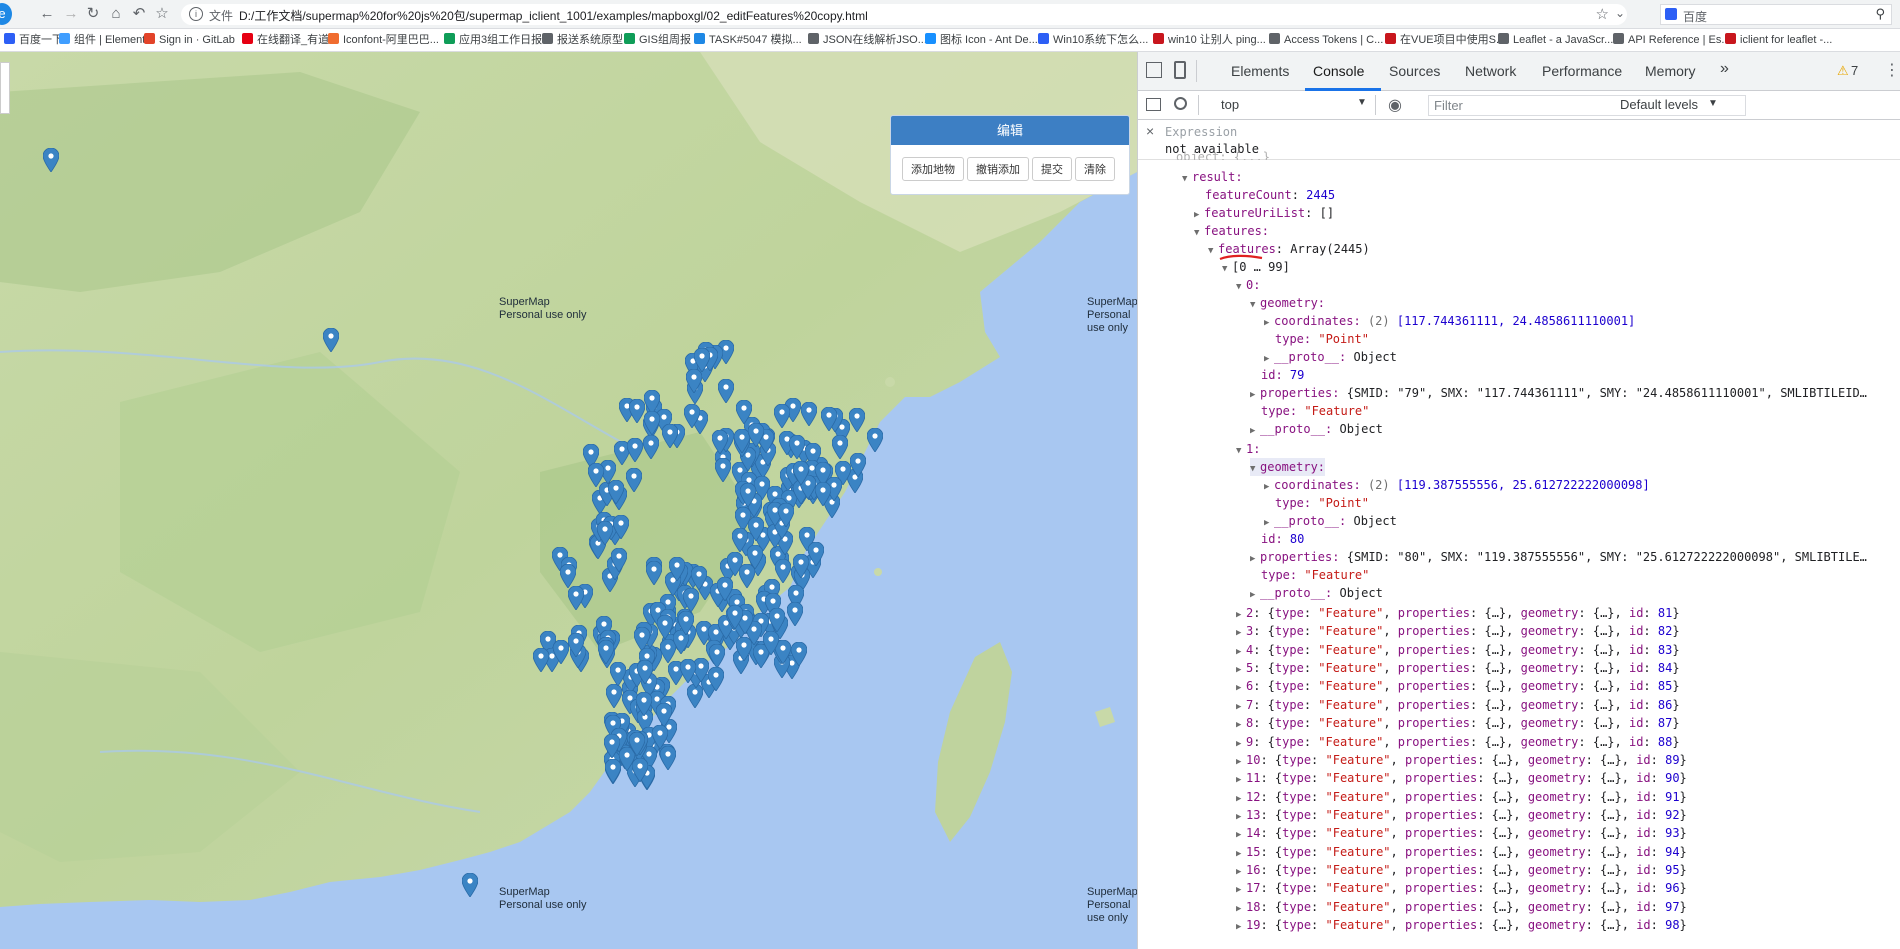  Describe the element at coordinates (1620, 13) in the screenshot. I see `chevron-down-icon: ⌄` at that location.